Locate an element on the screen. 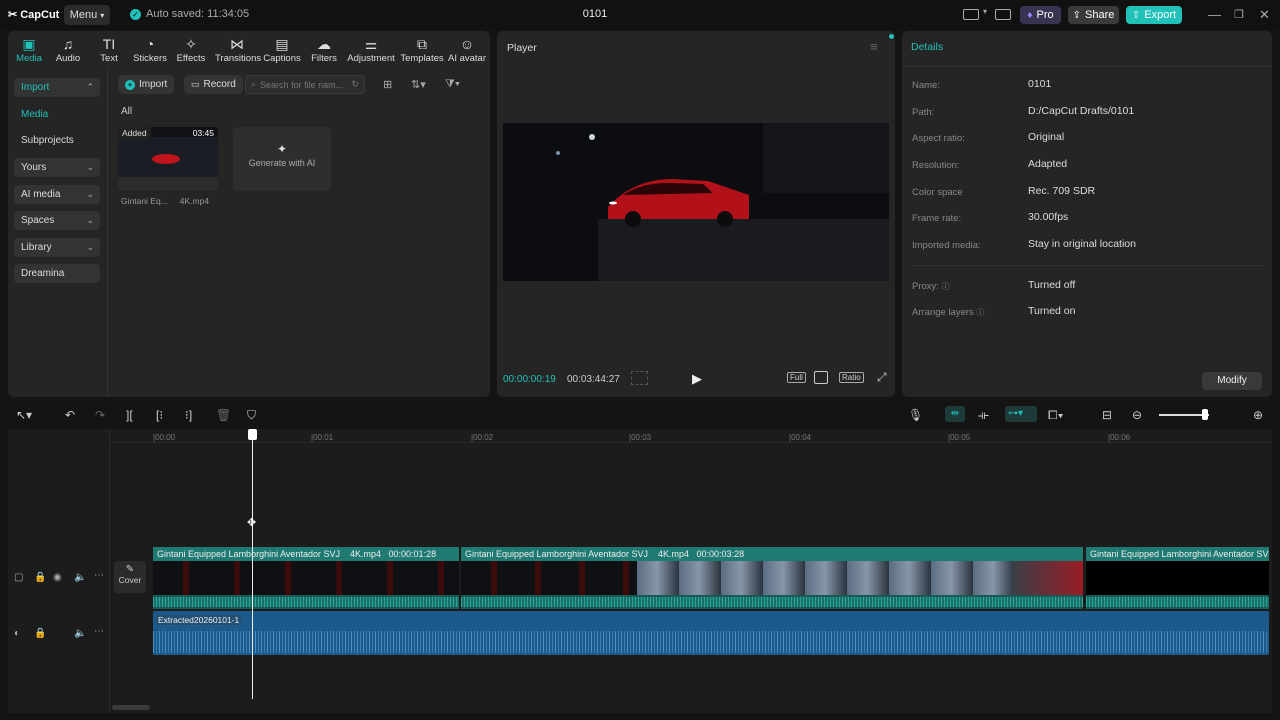 The height and width of the screenshot is (720, 1280). sort-icon: ⇅▾ is located at coordinates (418, 84).